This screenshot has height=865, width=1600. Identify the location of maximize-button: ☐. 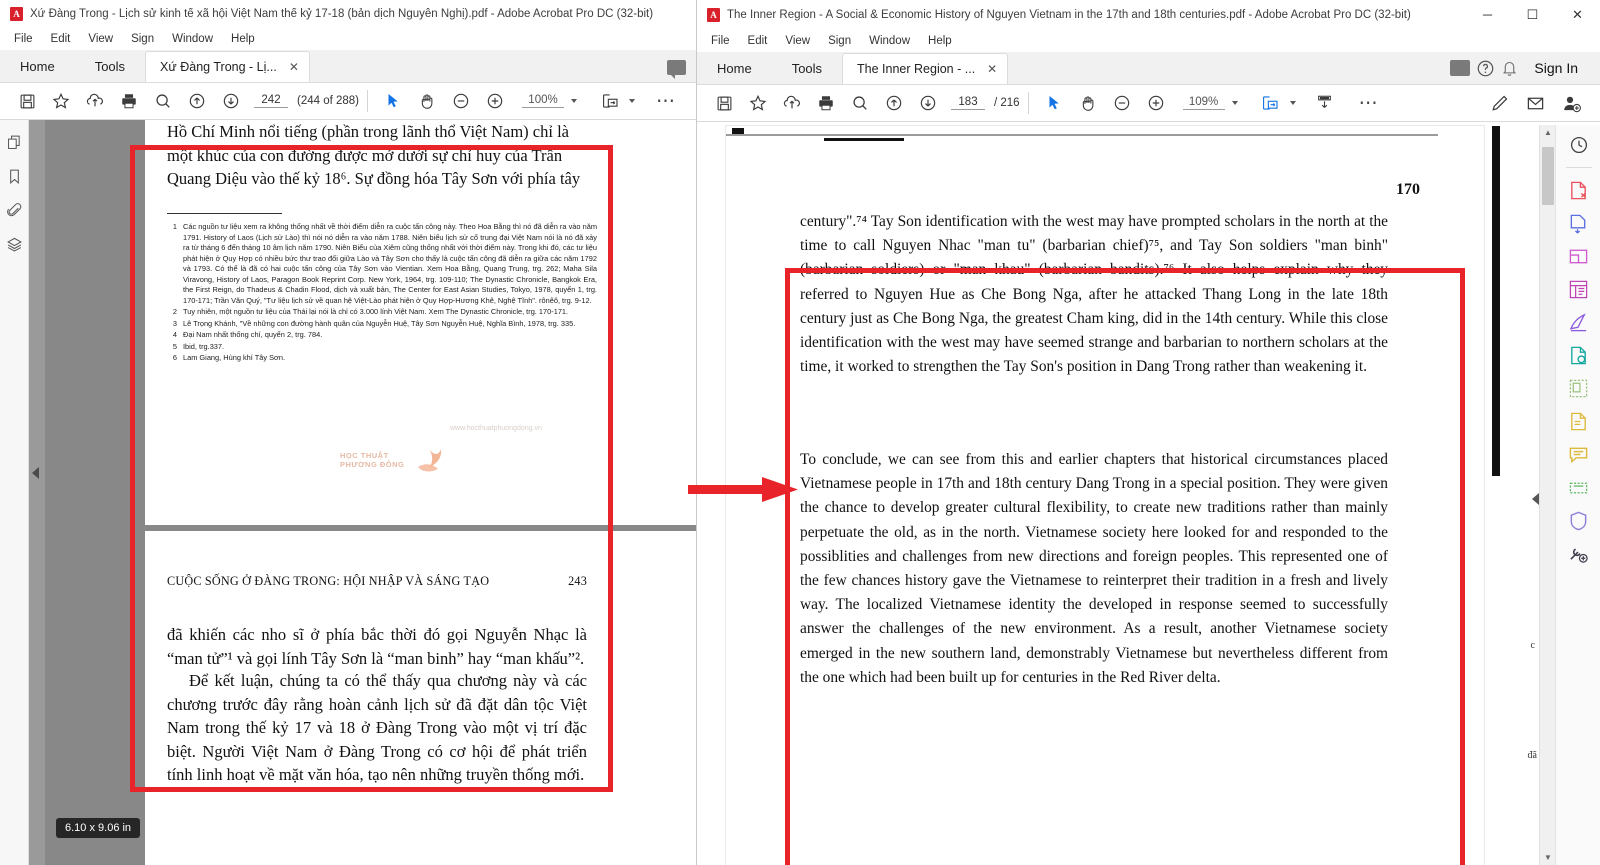
(1532, 15).